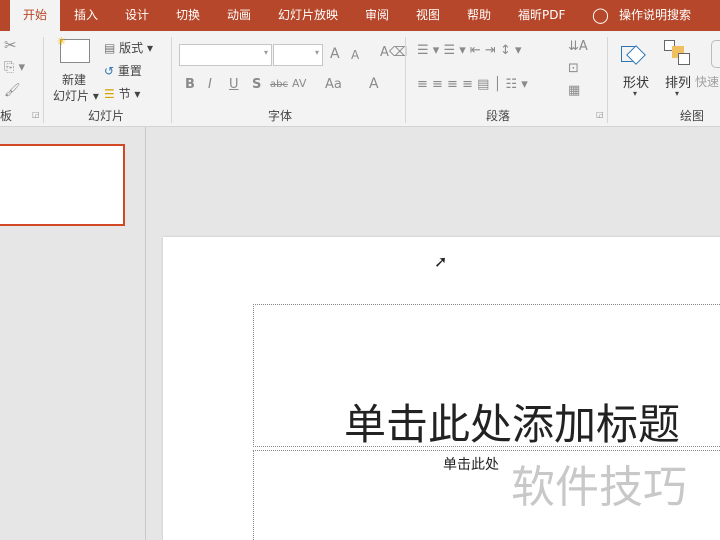  I want to click on tab-foxit-pdf: 福昕PDF, so click(541, 15).